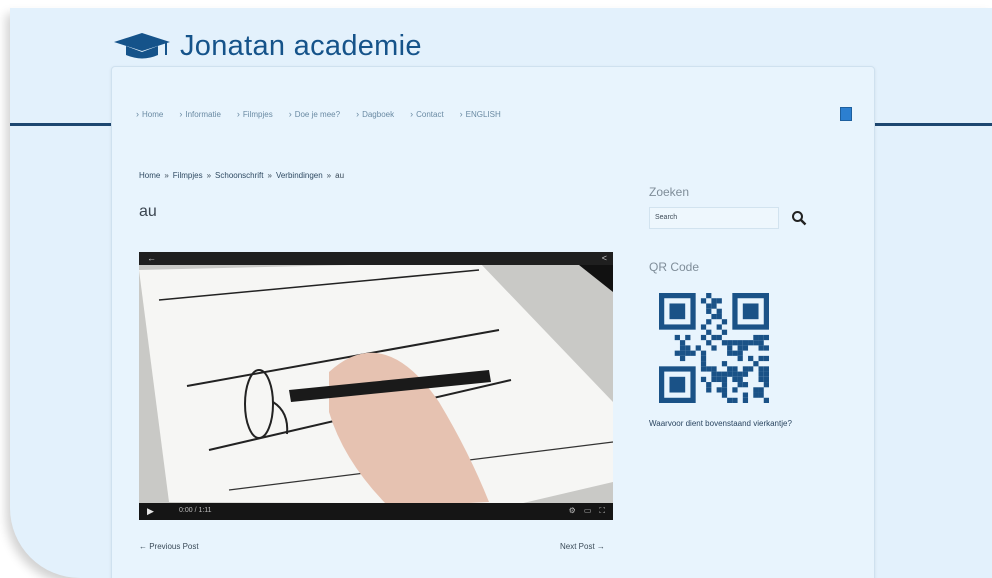 Image resolution: width=992 pixels, height=578 pixels. I want to click on nav-item-doe-je-mee: › Doe je mee?, so click(314, 114).